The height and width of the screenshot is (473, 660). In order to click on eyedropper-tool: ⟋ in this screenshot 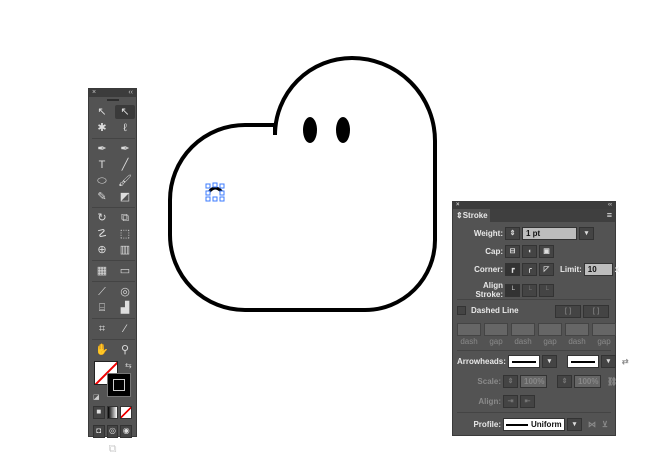, I will do `click(102, 292)`.